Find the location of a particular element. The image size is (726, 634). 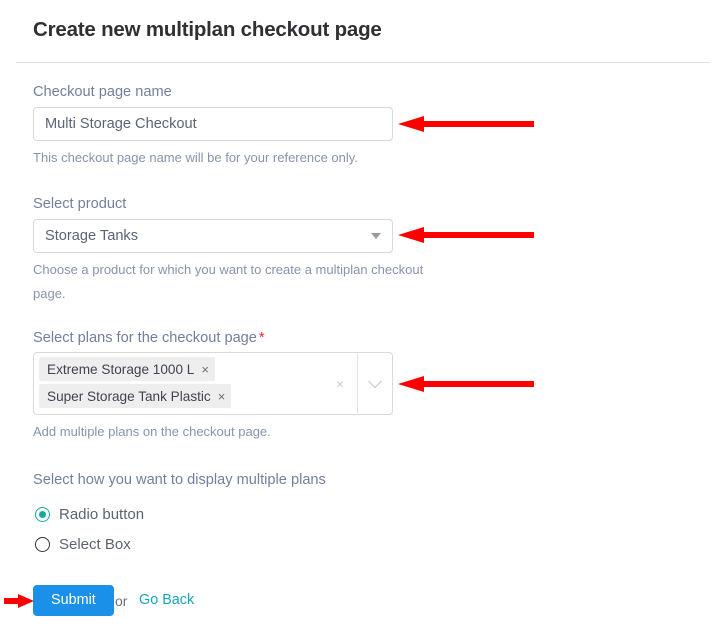

radio-option-label: Radio button is located at coordinates (102, 514).